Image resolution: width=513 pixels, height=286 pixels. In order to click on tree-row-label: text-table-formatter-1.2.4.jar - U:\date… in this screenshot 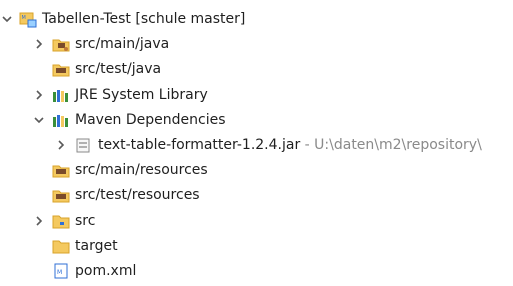, I will do `click(290, 145)`.